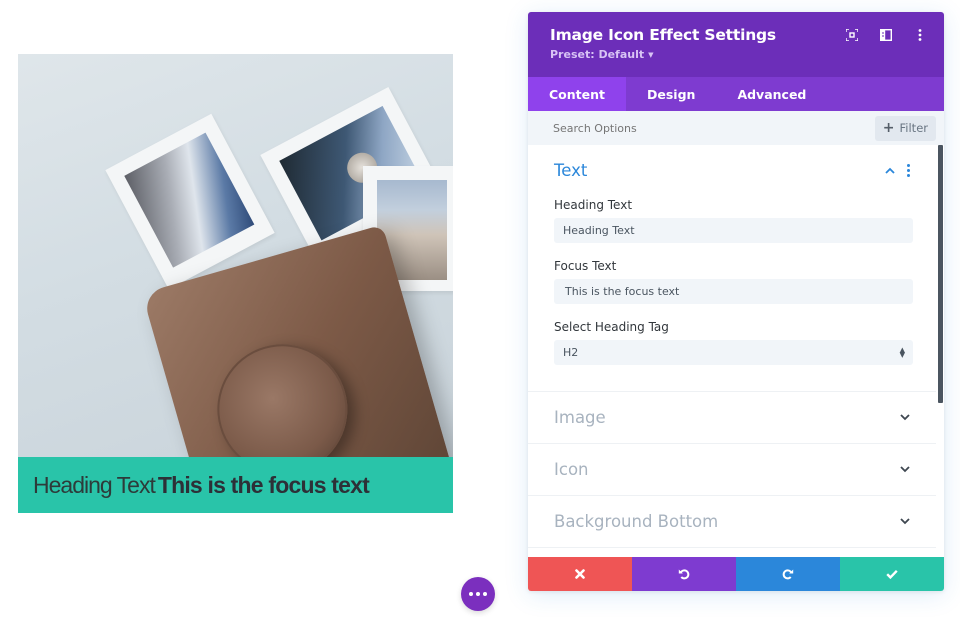  Describe the element at coordinates (671, 94) in the screenshot. I see `tab-design: Design` at that location.